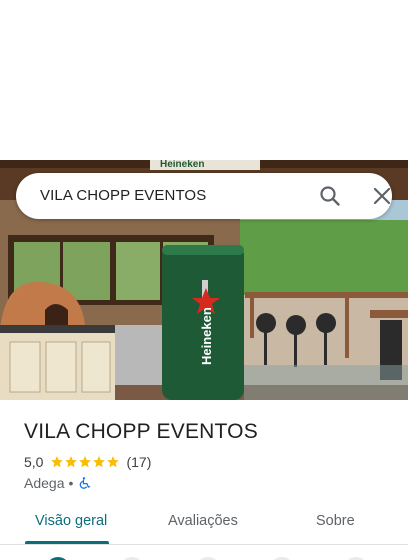 Image resolution: width=408 pixels, height=560 pixels. What do you see at coordinates (204, 552) in the screenshot?
I see `action-buttons-row` at bounding box center [204, 552].